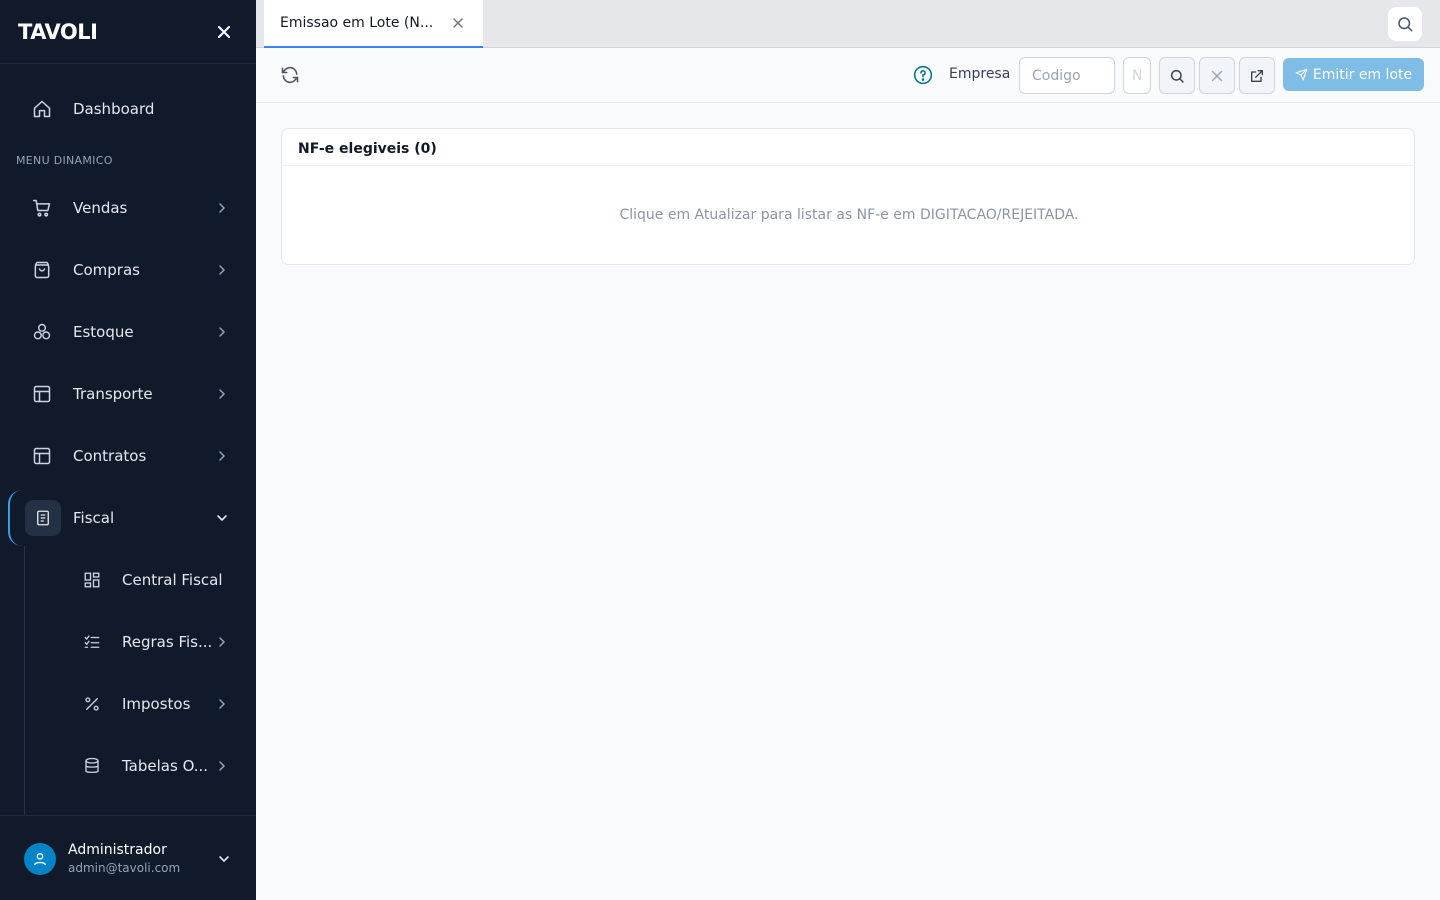  What do you see at coordinates (156, 704) in the screenshot?
I see `sidebar-subitem-label: Impostos` at bounding box center [156, 704].